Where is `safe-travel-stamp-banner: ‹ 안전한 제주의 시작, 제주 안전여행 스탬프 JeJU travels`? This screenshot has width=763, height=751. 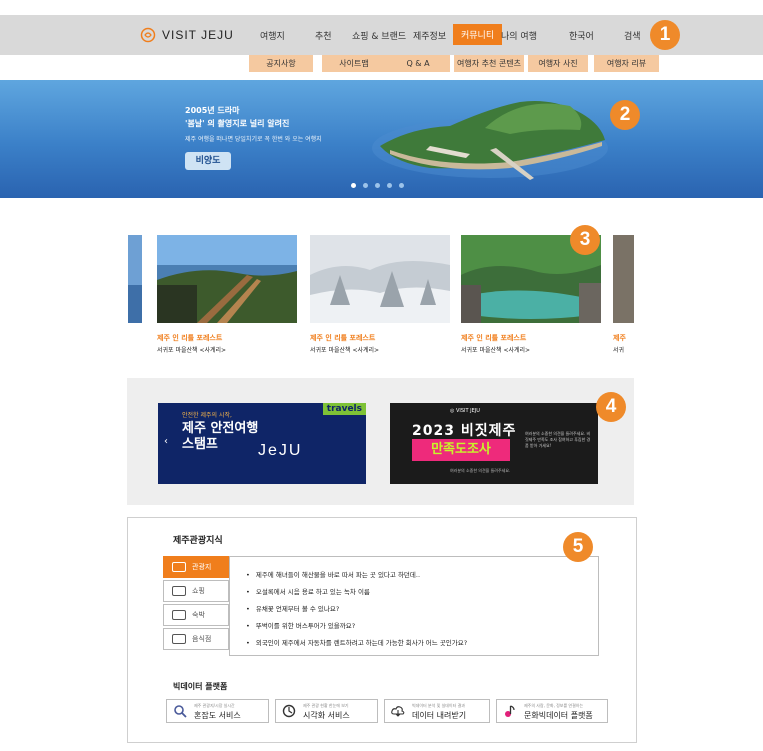
safe-travel-stamp-banner: ‹ 안전한 제주의 시작, 제주 안전여행 스탬프 JeJU travels is located at coordinates (262, 443).